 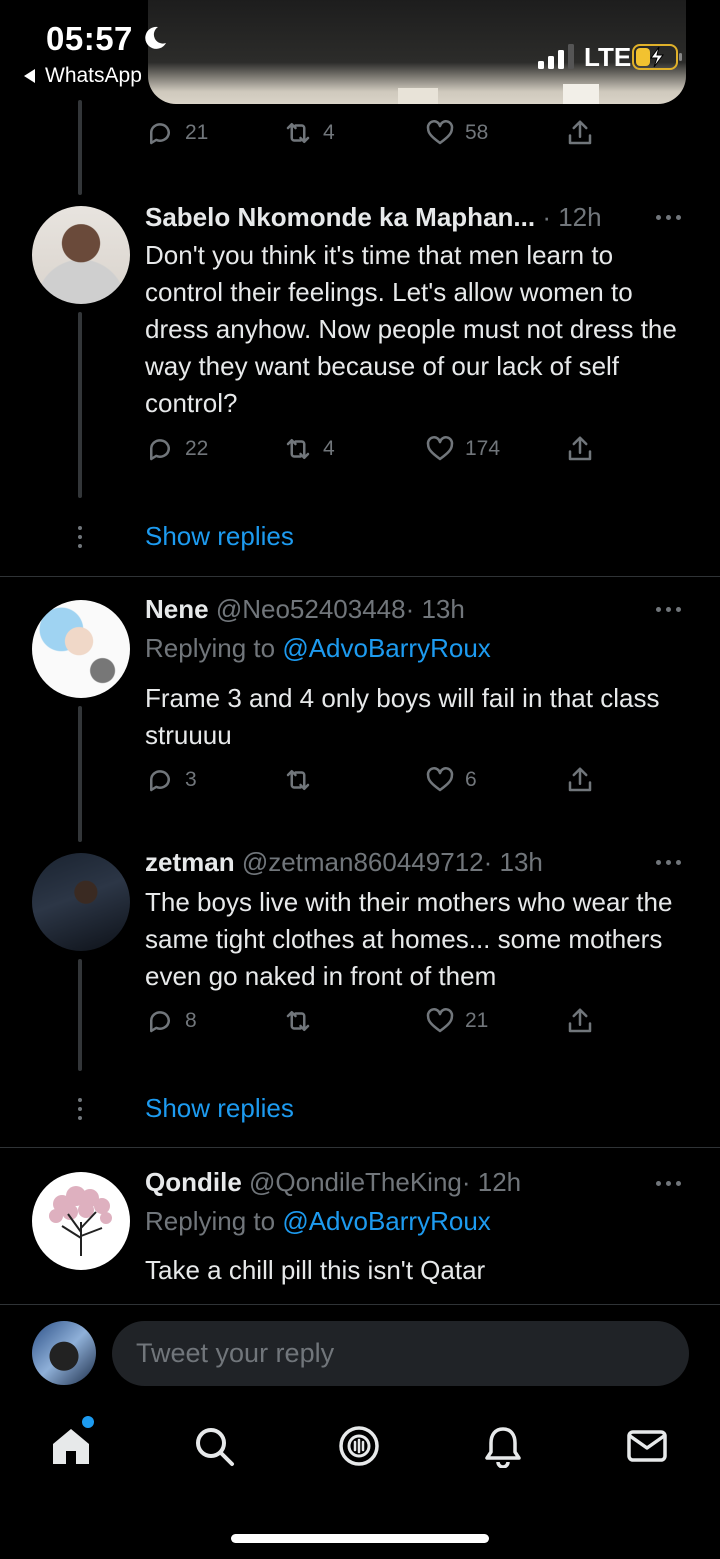 I want to click on author-name: Qondile, so click(x=193, y=1182).